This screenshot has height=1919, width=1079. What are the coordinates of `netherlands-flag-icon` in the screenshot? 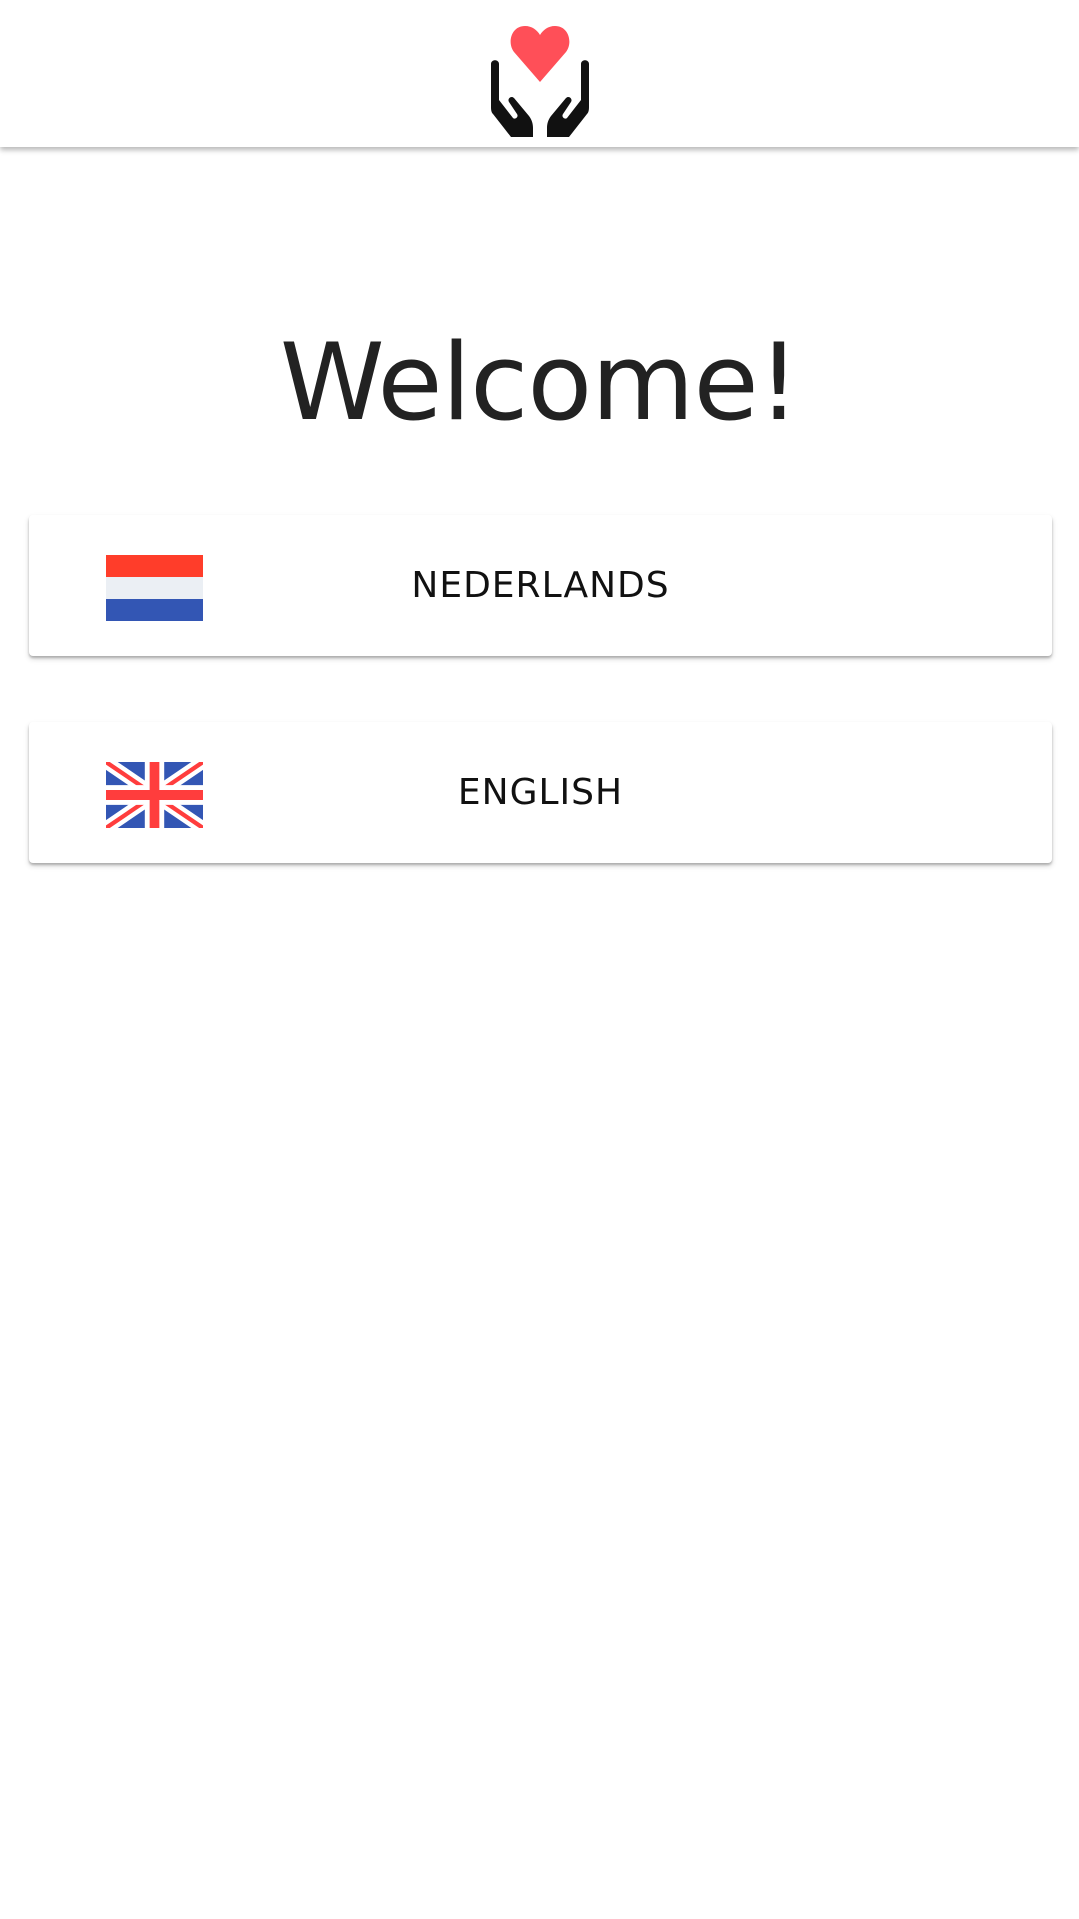 It's located at (154, 588).